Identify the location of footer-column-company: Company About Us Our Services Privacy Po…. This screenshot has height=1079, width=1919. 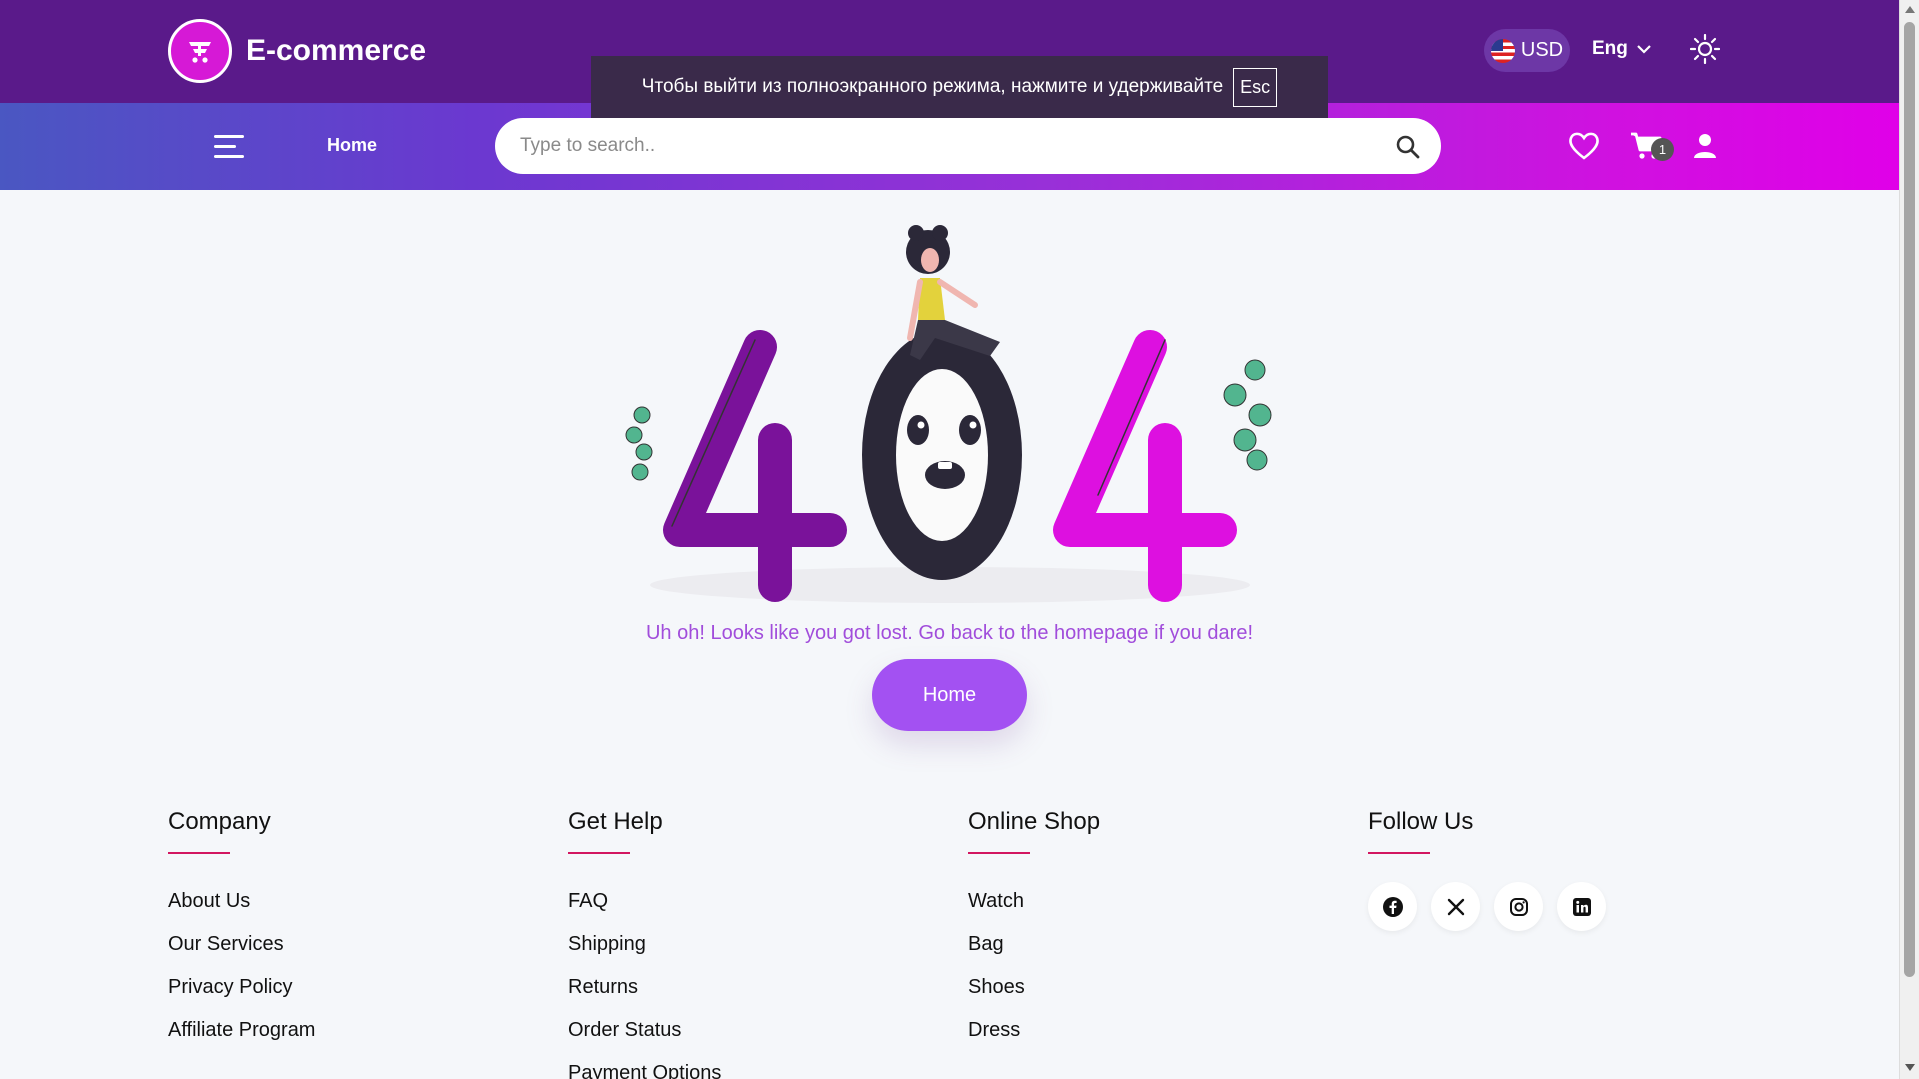
(241, 935).